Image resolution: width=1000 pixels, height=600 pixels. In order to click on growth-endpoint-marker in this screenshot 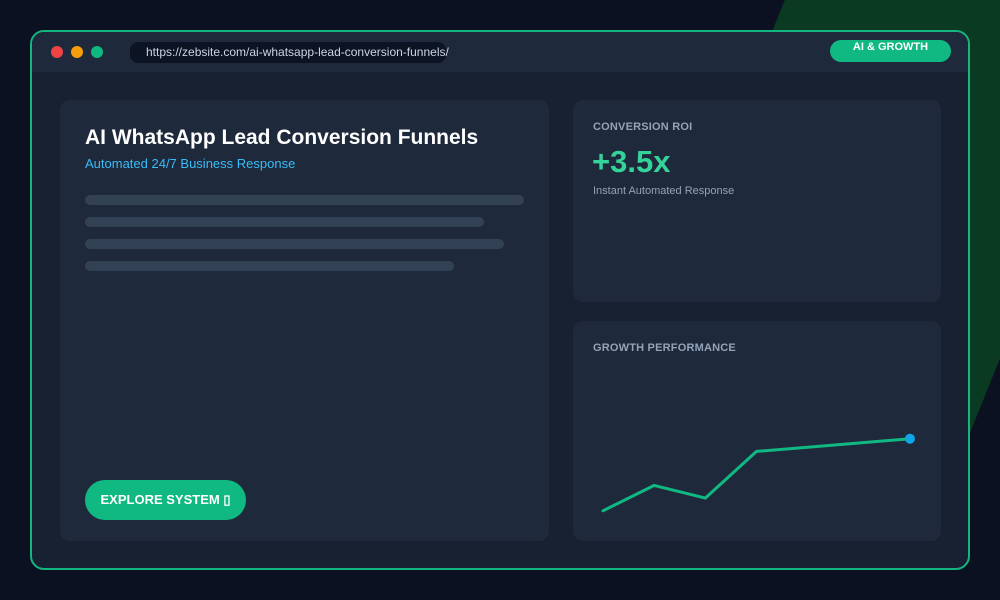, I will do `click(910, 438)`.